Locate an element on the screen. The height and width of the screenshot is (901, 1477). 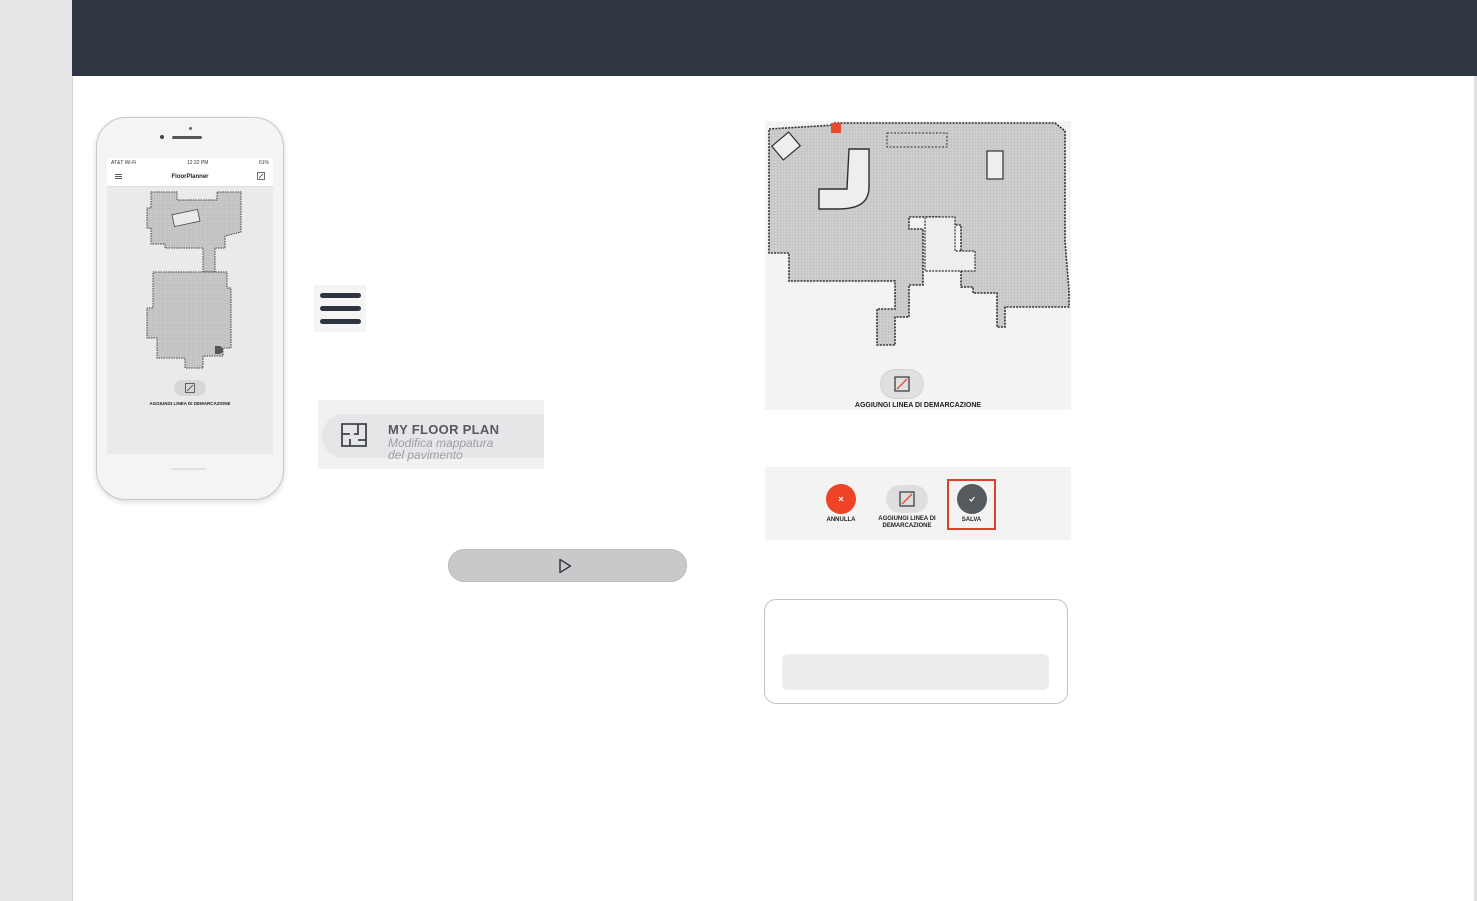
play-button is located at coordinates (567, 565).